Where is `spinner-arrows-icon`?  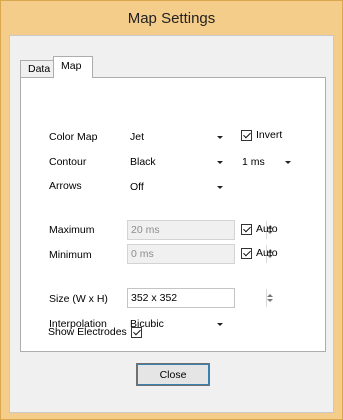 spinner-arrows-icon is located at coordinates (269, 298).